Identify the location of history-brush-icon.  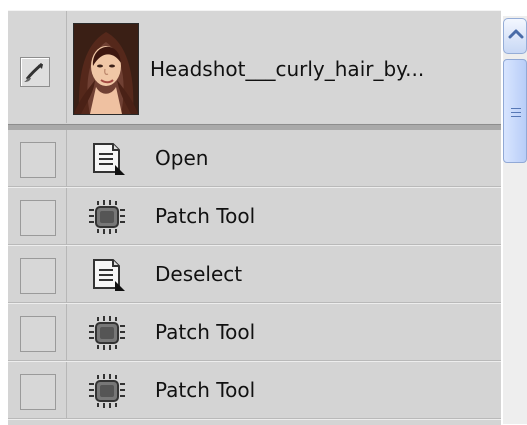
(33, 72).